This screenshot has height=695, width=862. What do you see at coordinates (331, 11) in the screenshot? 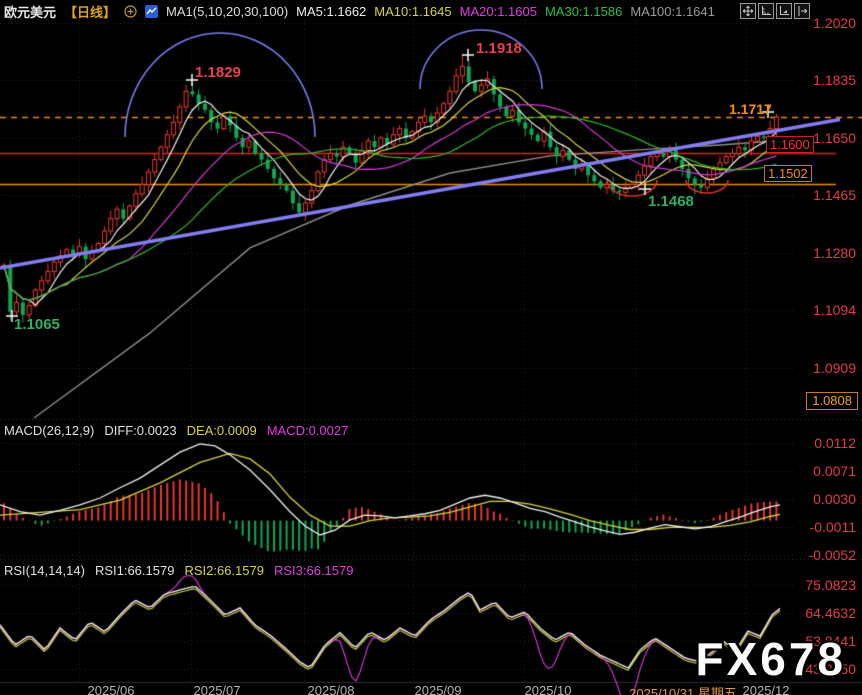
I see `ma5-value: MA5:1.1662` at bounding box center [331, 11].